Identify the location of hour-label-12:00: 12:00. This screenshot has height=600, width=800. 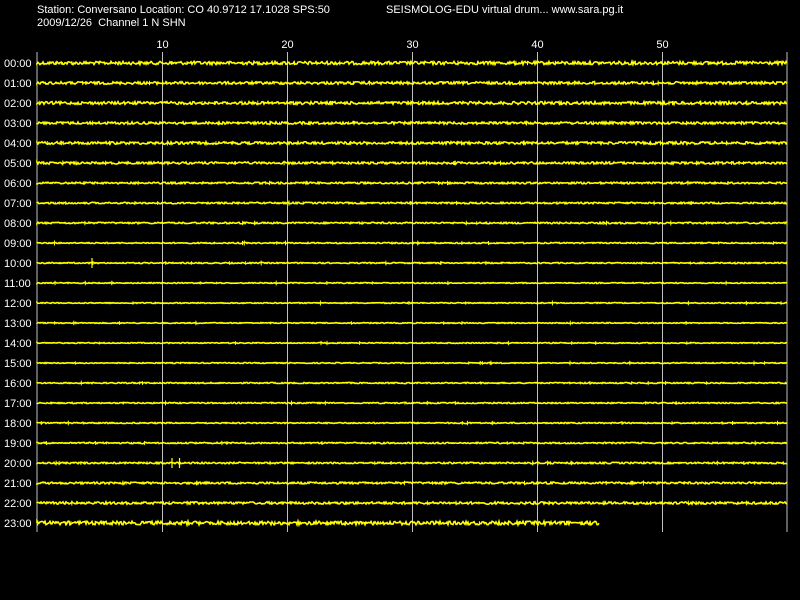
(18, 304).